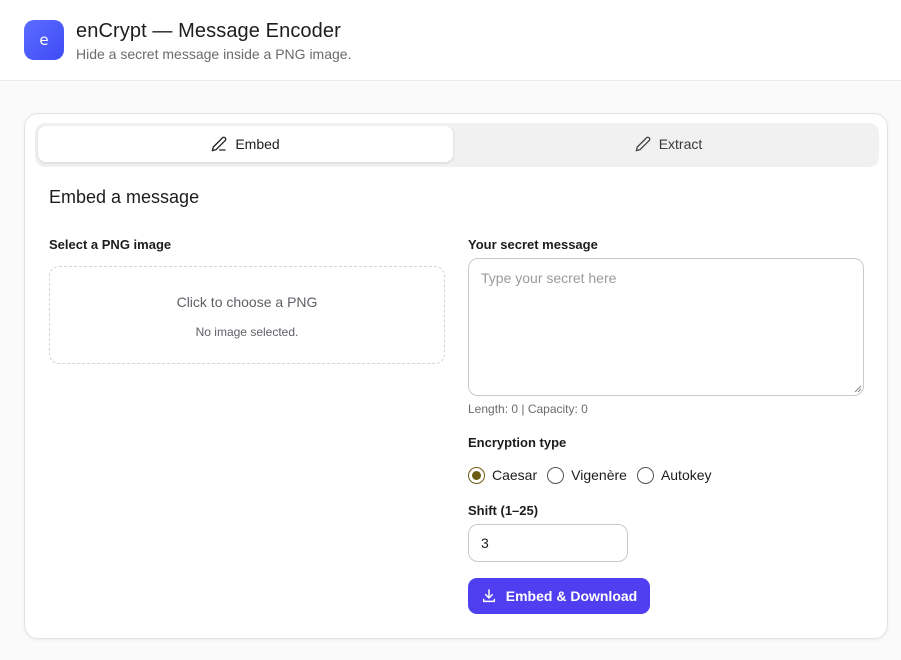  I want to click on radio-autokey-label: Autokey, so click(686, 475).